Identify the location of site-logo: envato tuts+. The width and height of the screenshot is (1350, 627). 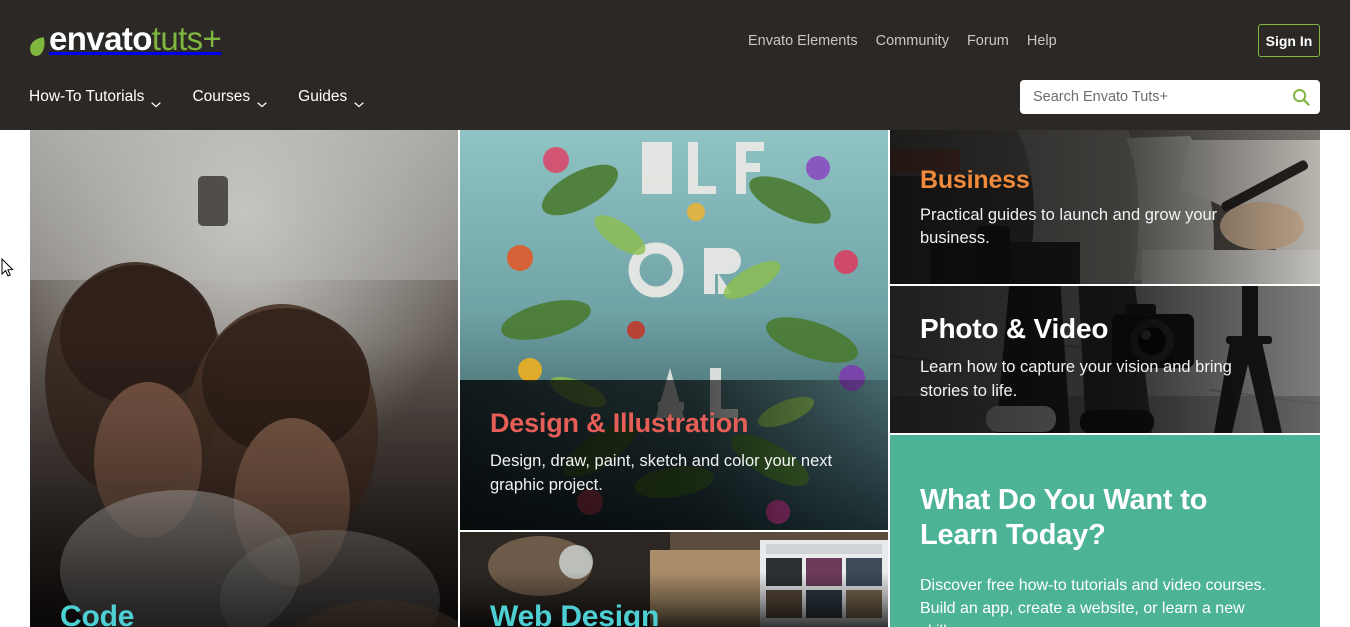
(125, 38).